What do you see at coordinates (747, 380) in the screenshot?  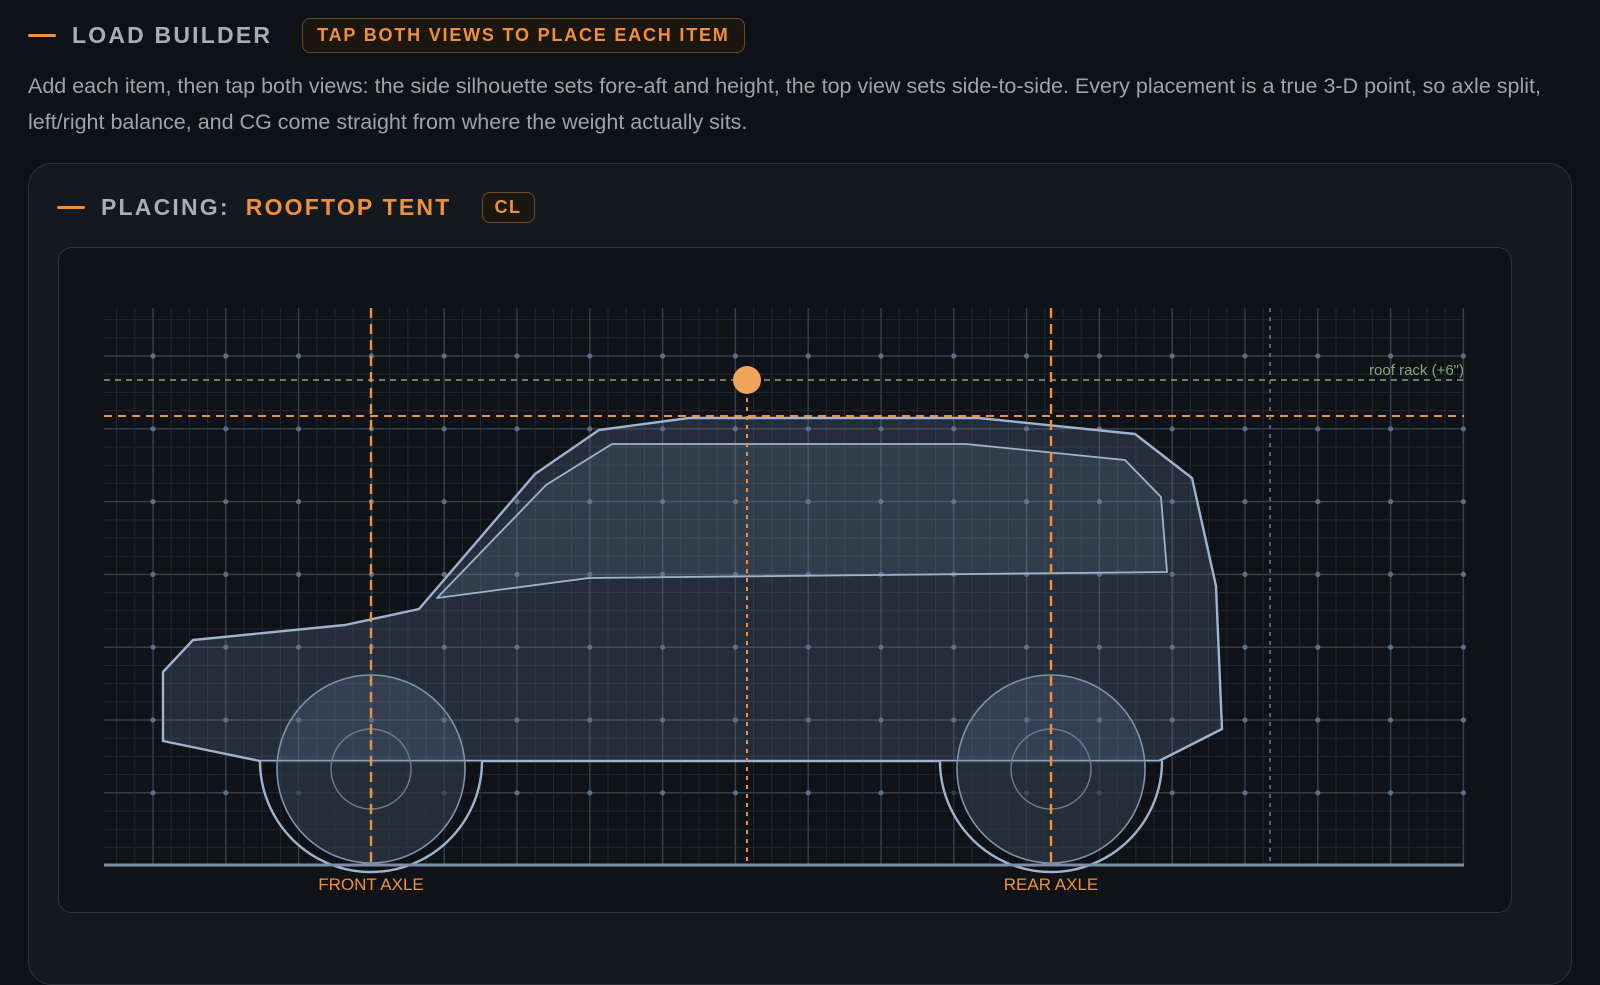 I see `placement-marker-icon` at bounding box center [747, 380].